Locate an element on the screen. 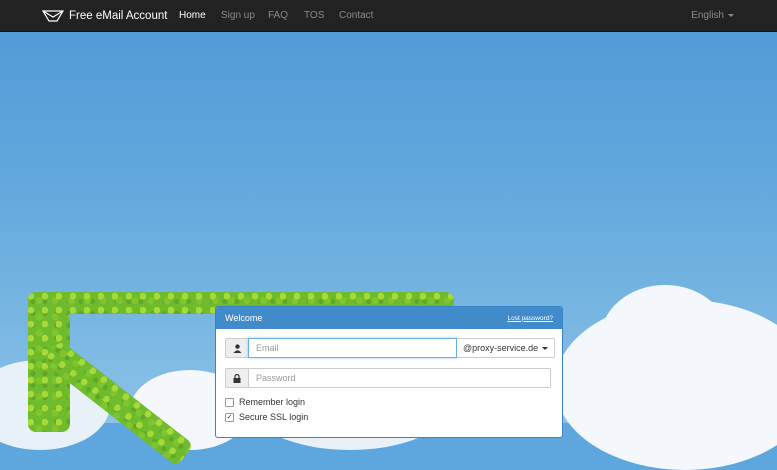 The height and width of the screenshot is (470, 777). nav-faq: FAQ is located at coordinates (278, 15).